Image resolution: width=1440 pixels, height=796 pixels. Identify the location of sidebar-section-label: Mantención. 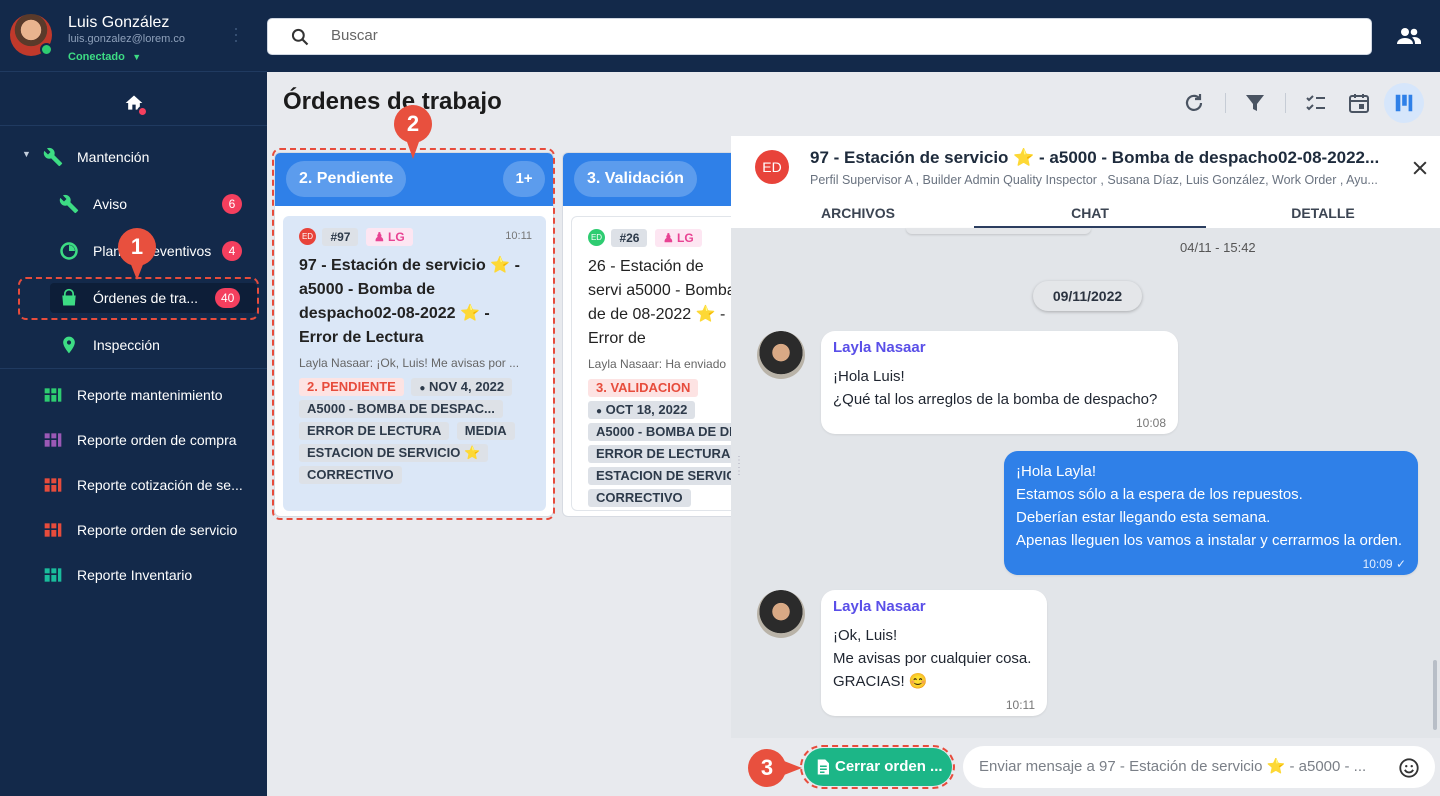
(113, 157).